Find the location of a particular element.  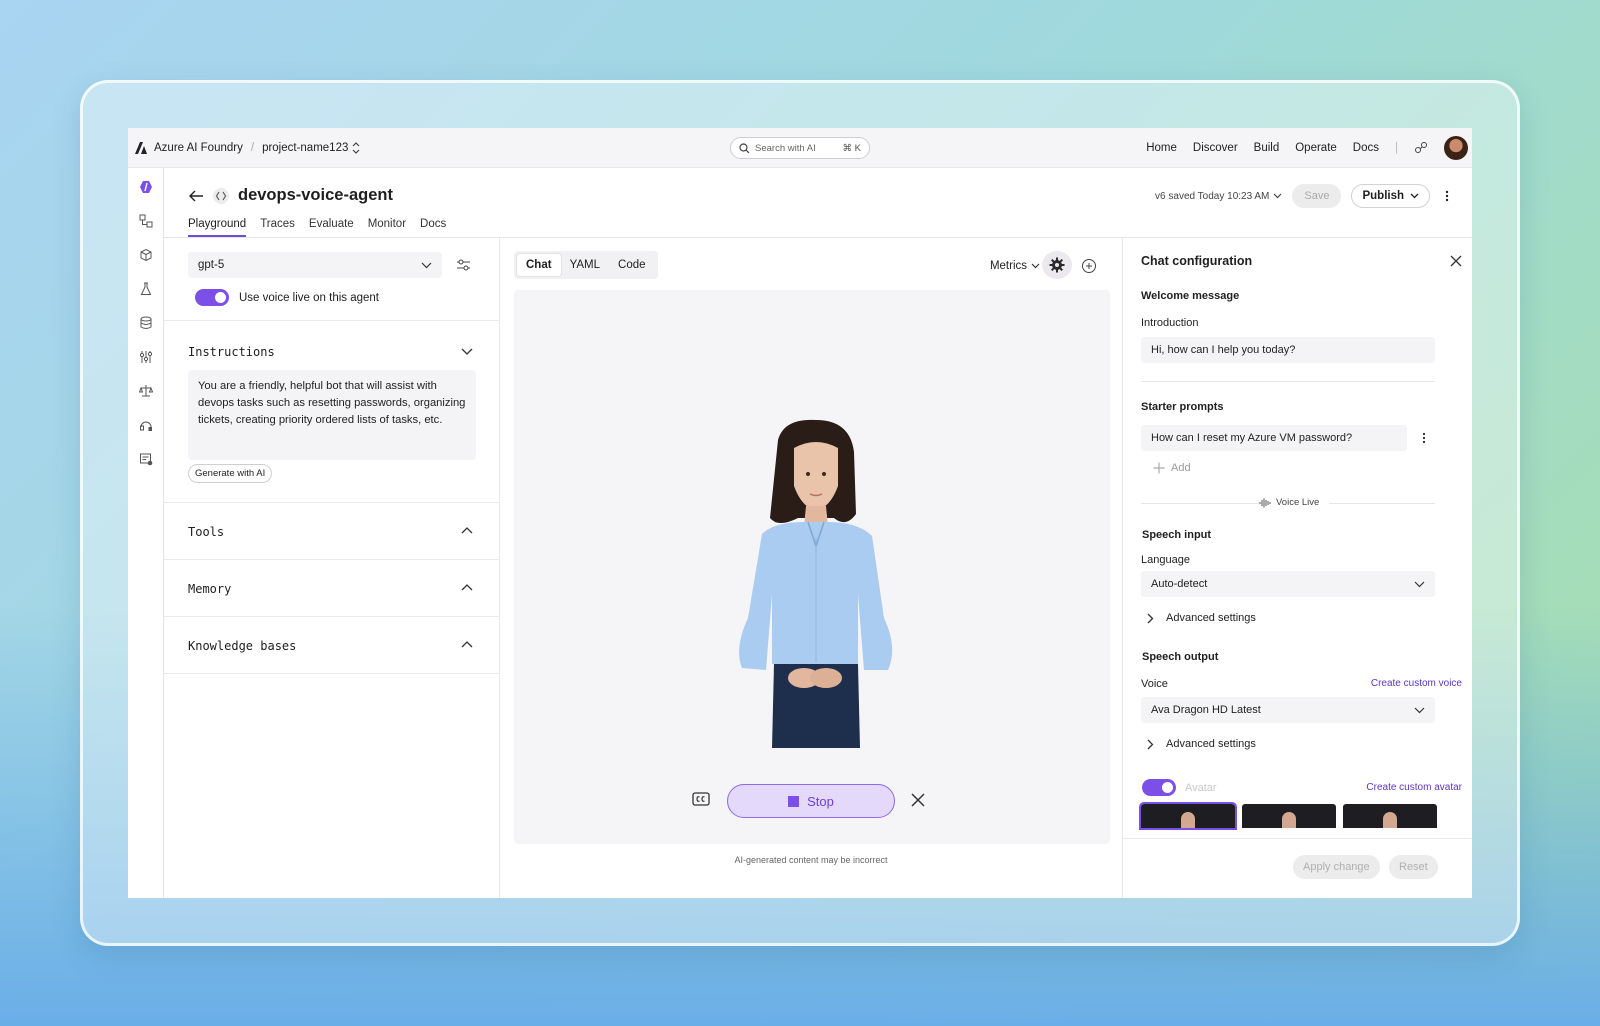

tab-traces: Traces is located at coordinates (277, 227).